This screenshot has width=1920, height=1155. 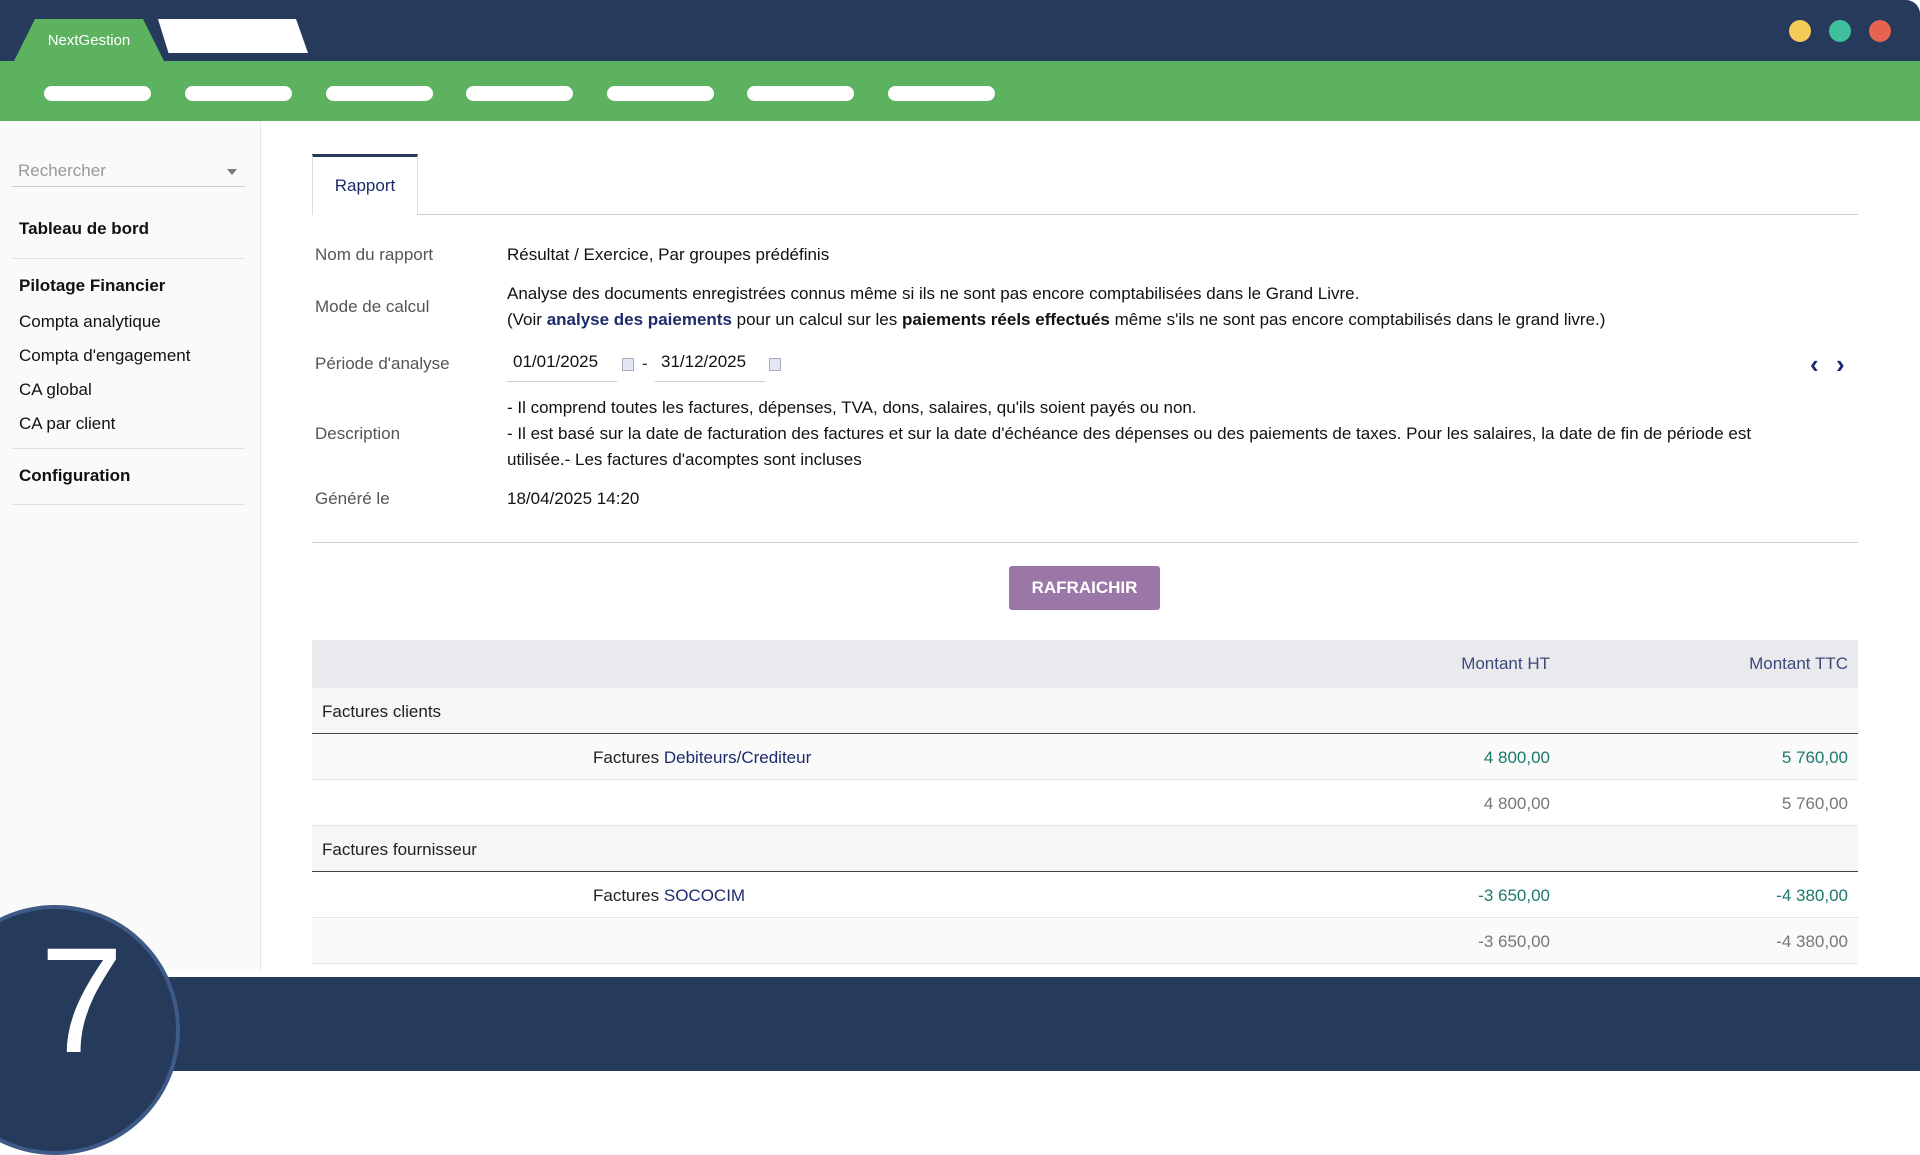 What do you see at coordinates (1084, 588) in the screenshot?
I see `refresh-button: RAFRAICHIR` at bounding box center [1084, 588].